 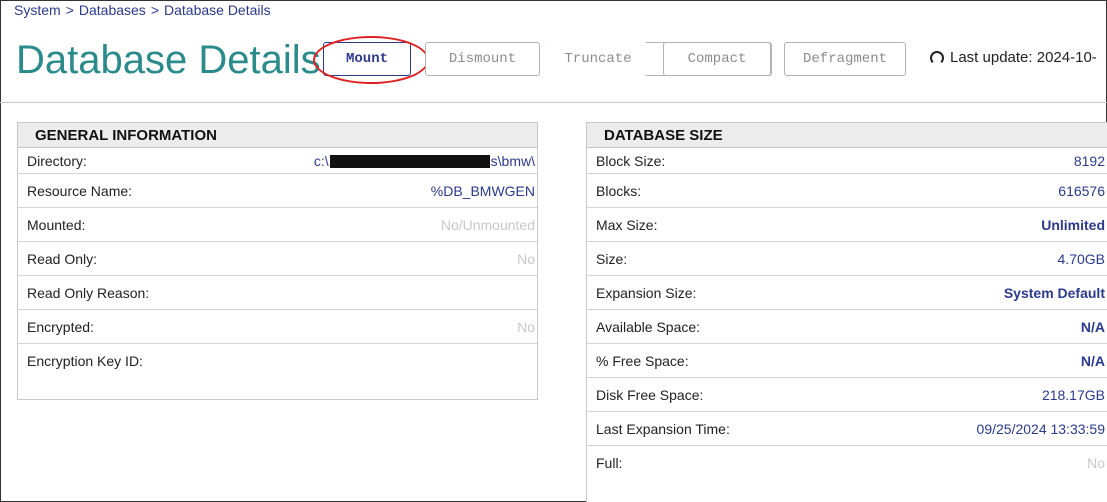 I want to click on row-read-only-reason: Read Only Reason:, so click(x=277, y=293).